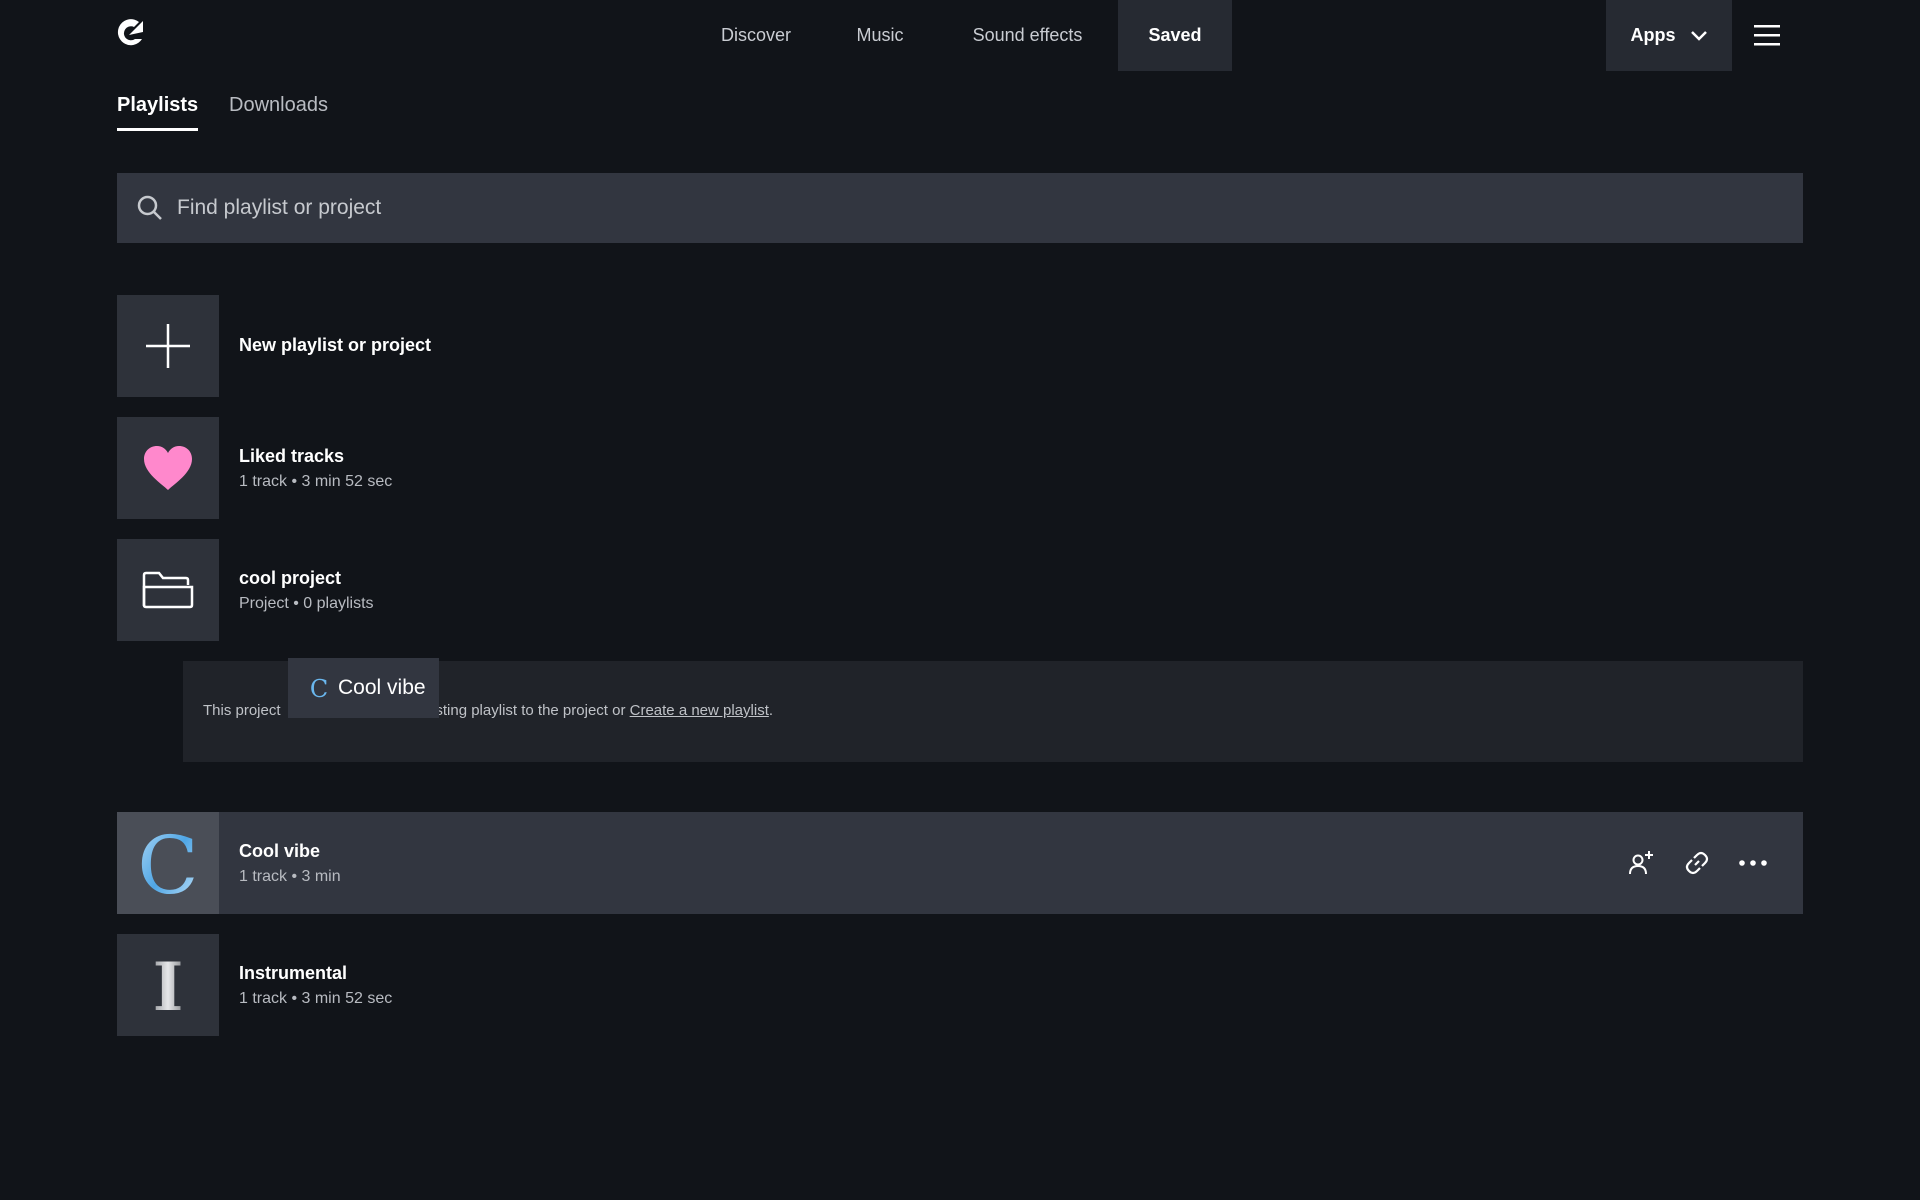 This screenshot has width=1920, height=1200. What do you see at coordinates (290, 578) in the screenshot?
I see `row-title: cool project` at bounding box center [290, 578].